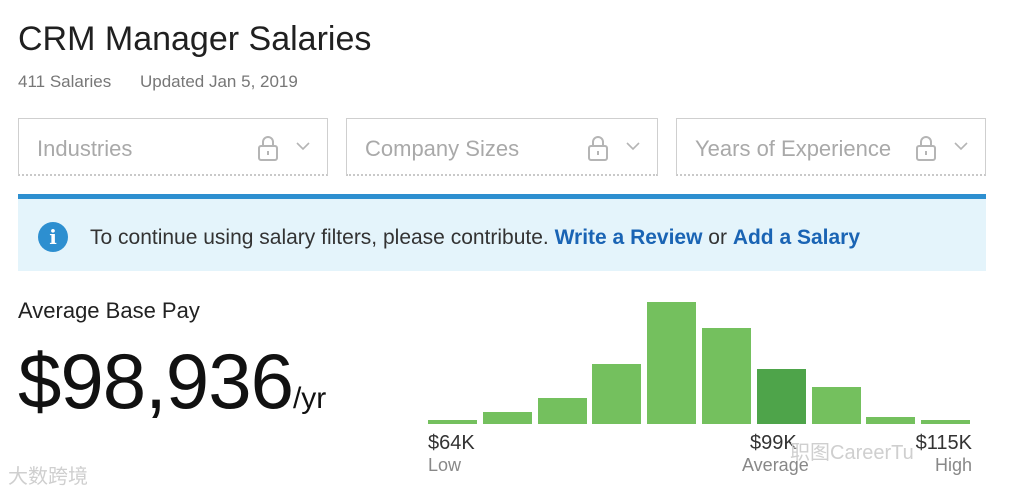 This screenshot has width=1012, height=492. Describe the element at coordinates (309, 398) in the screenshot. I see `salary-unit: /yr` at that location.